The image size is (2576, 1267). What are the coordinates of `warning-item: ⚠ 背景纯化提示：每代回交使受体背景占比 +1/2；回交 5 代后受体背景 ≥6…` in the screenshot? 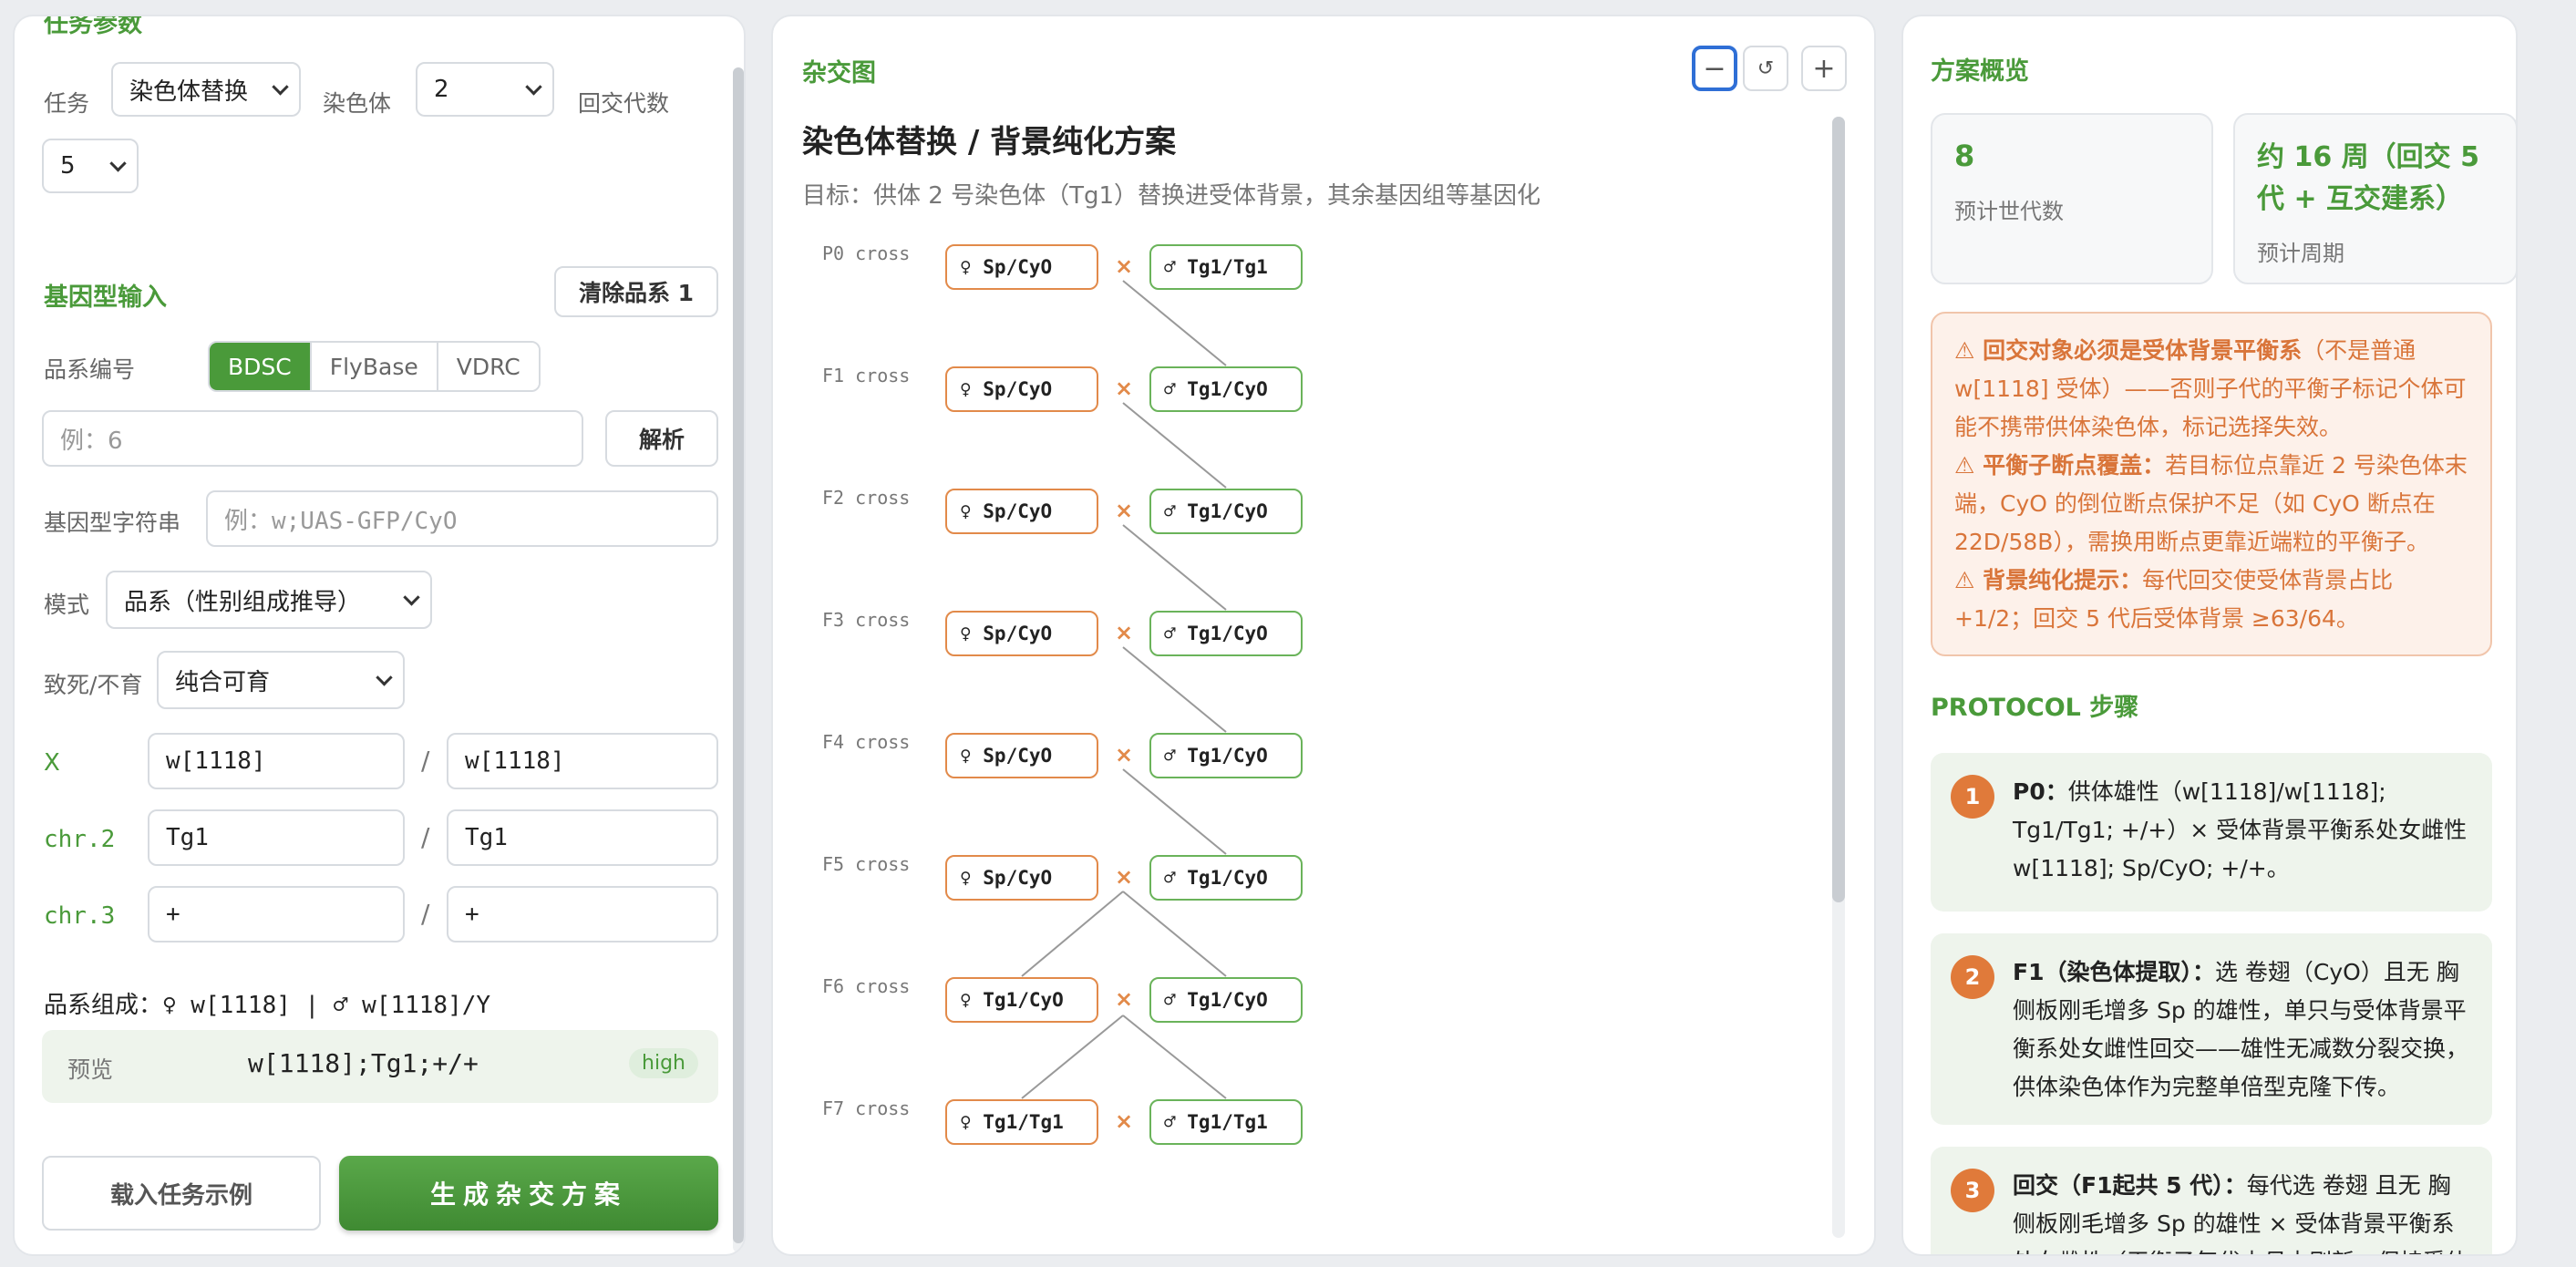 It's located at (2211, 599).